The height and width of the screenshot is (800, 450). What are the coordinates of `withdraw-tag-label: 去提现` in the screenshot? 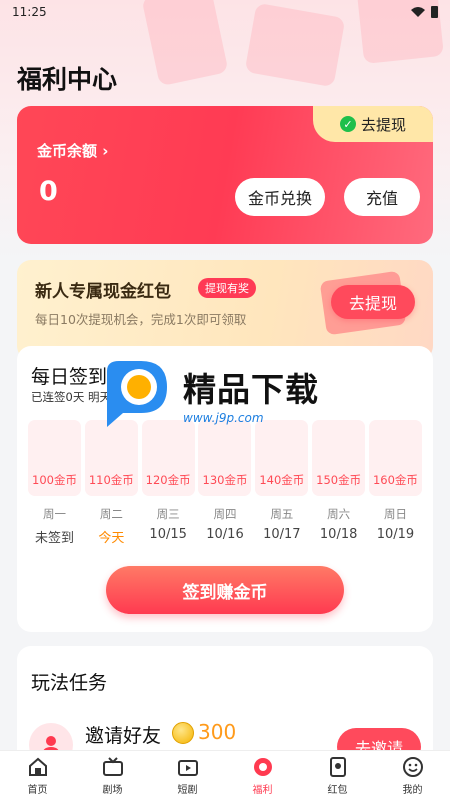 It's located at (383, 124).